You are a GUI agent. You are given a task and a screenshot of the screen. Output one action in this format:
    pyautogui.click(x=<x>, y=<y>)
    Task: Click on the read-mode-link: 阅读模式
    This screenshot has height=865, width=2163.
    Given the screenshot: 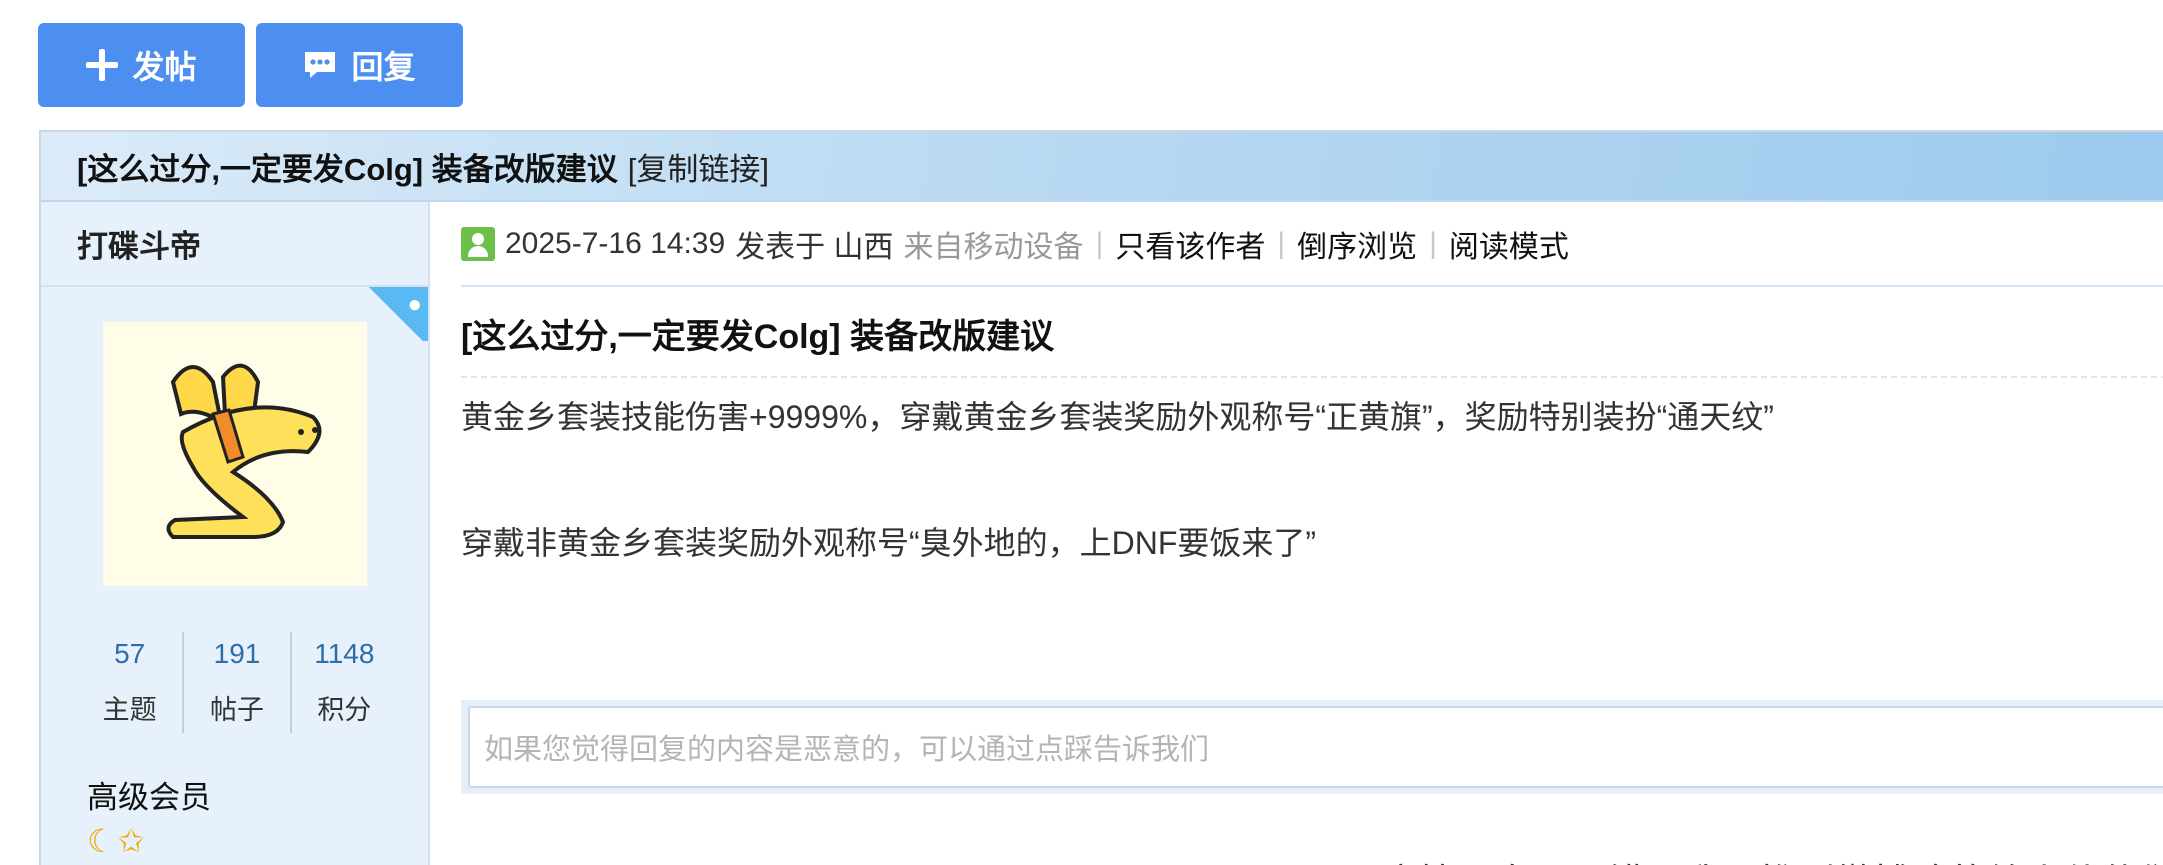 What is the action you would take?
    pyautogui.click(x=1509, y=244)
    